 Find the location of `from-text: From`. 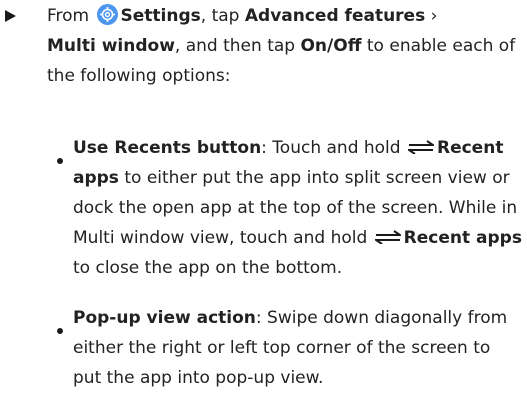

from-text: From is located at coordinates (68, 16).